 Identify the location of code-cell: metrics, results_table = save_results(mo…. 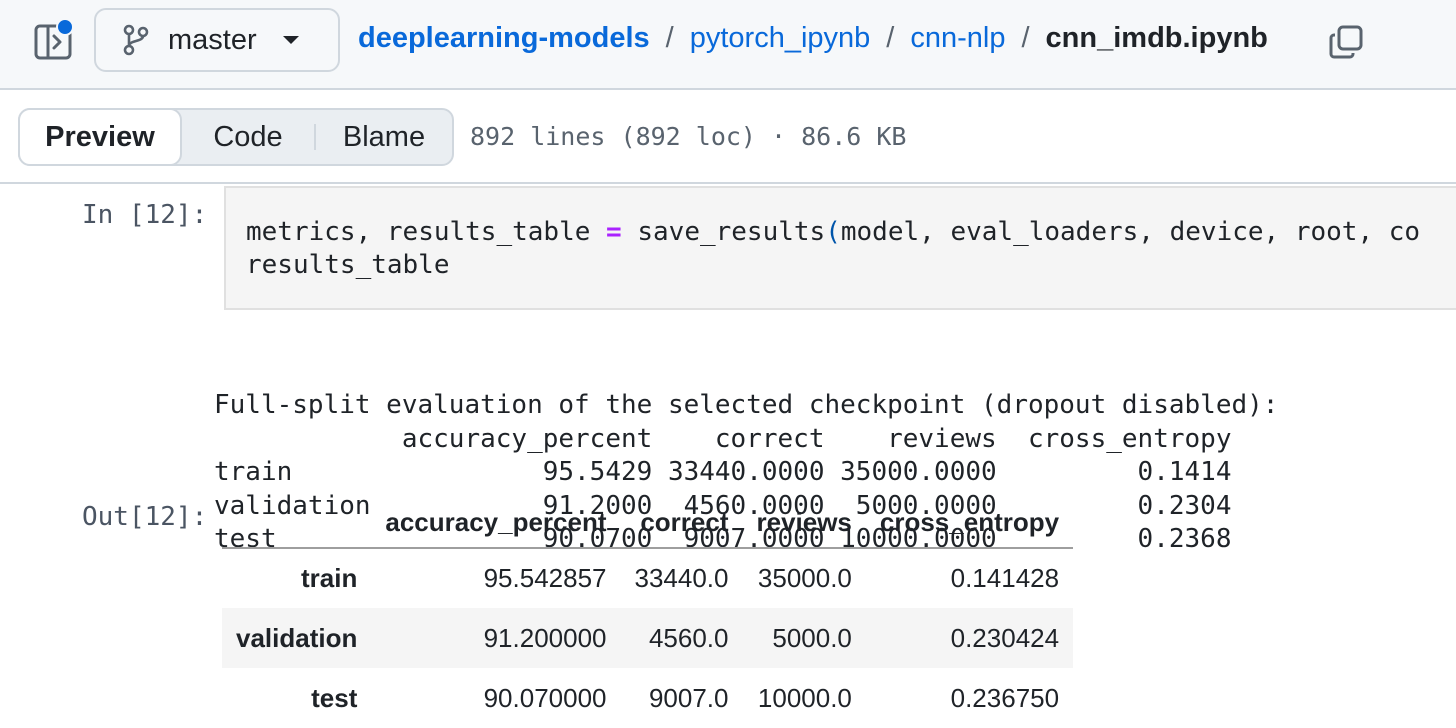
(840, 248).